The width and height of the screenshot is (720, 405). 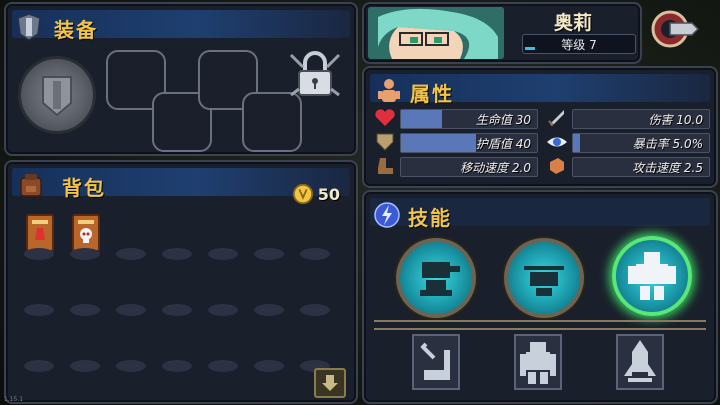 I want to click on character-name: 奥莉, so click(x=572, y=23).